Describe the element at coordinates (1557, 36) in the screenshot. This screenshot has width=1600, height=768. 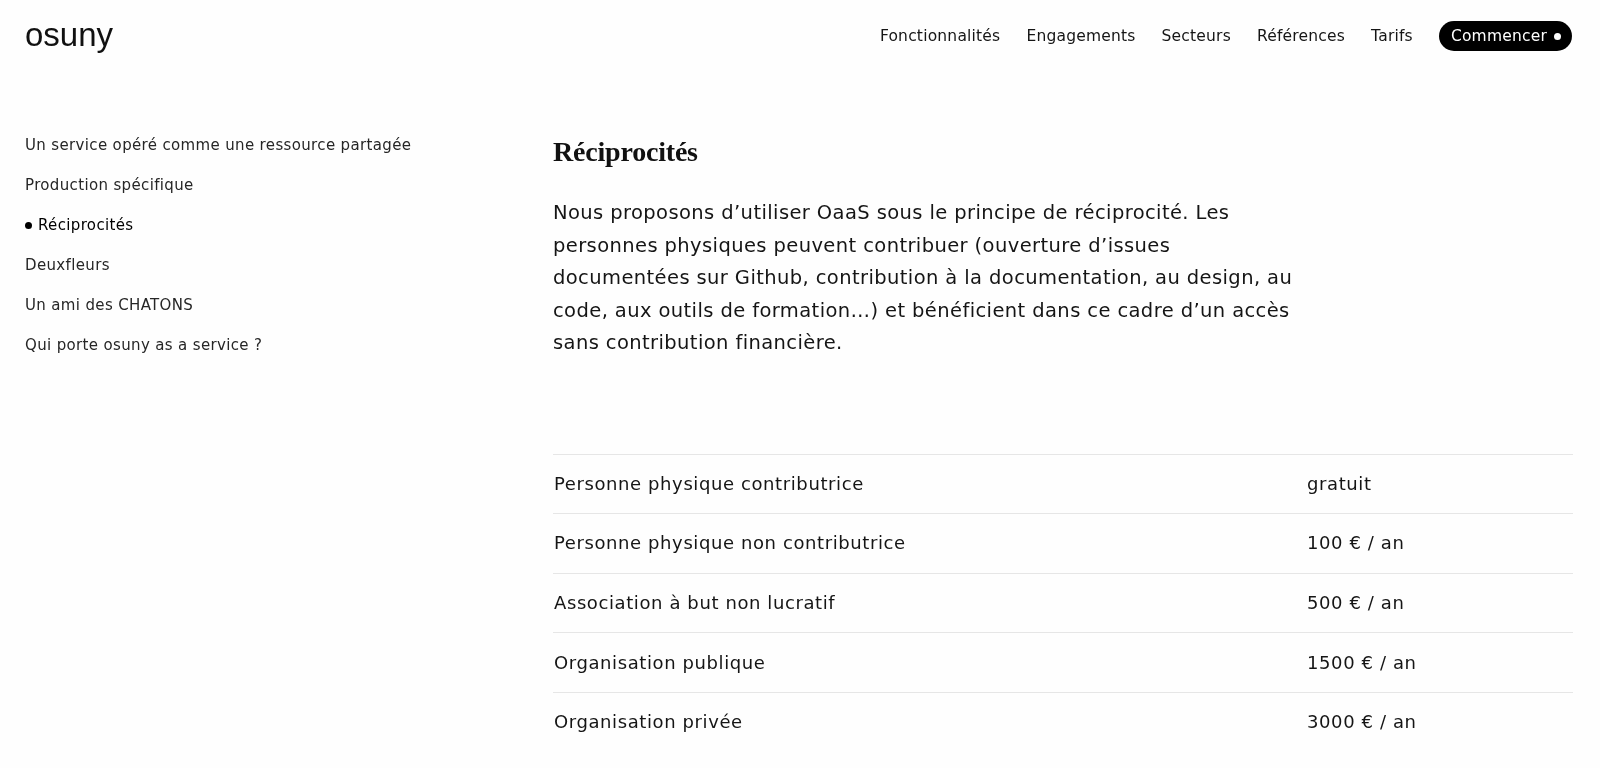
I see `dot-icon` at that location.